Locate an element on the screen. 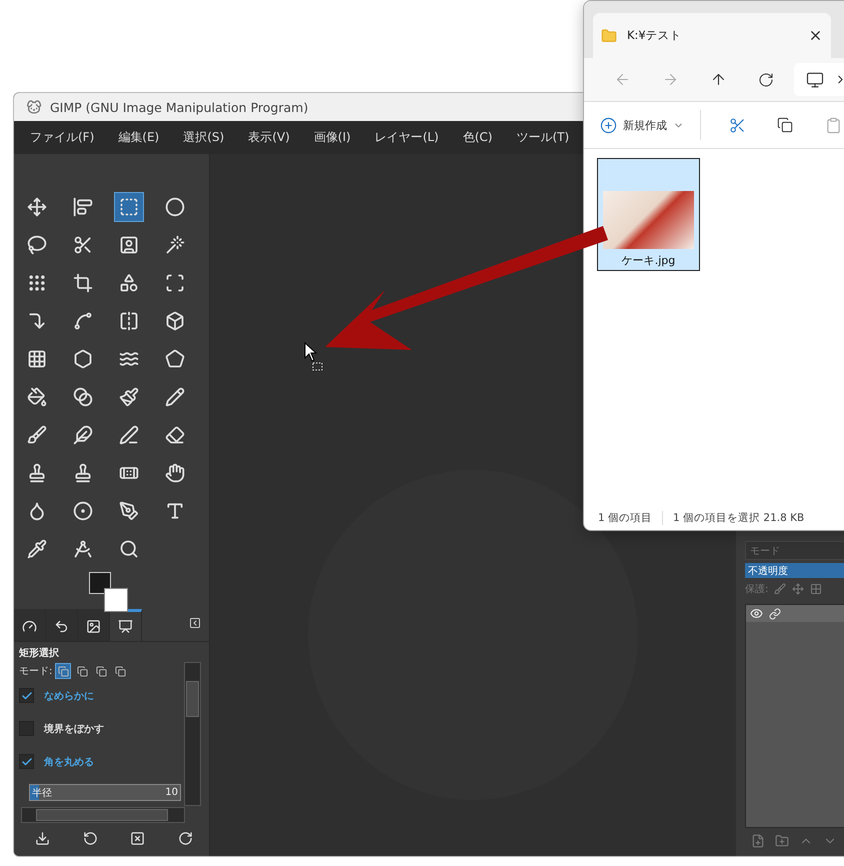  menu-item: 色(C) is located at coordinates (477, 137).